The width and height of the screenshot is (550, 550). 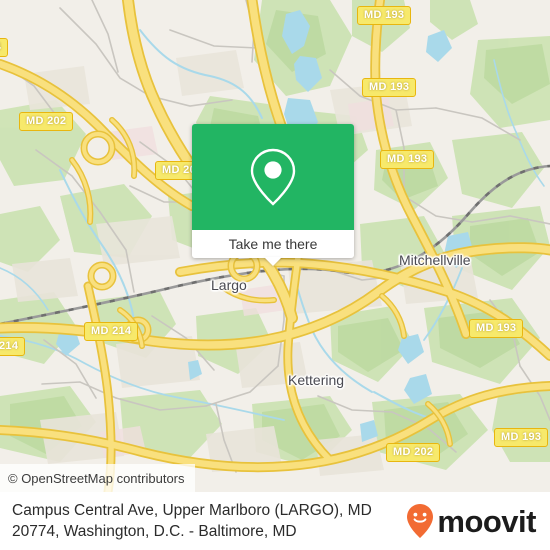 I want to click on road-shield-4-edge: 4, so click(x=4, y=47).